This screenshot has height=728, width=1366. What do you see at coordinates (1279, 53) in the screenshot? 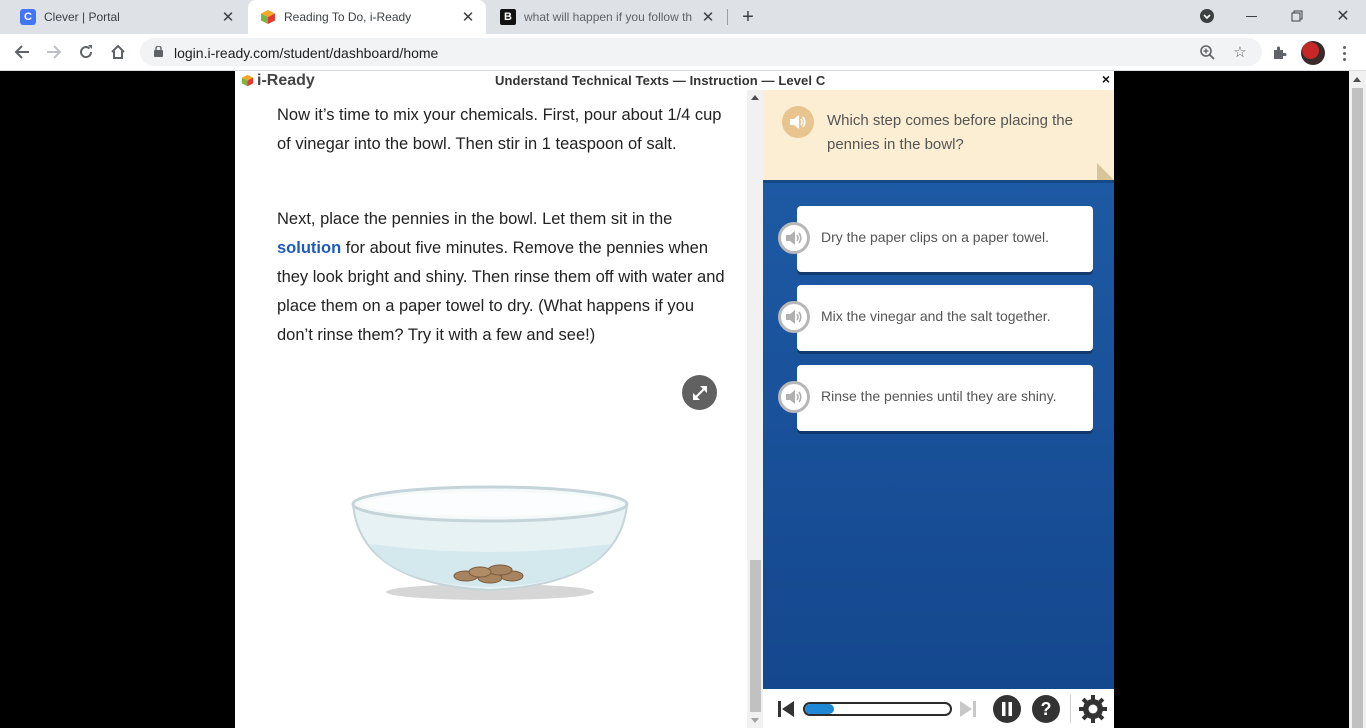
I see `extensions-puzzle-icon` at bounding box center [1279, 53].